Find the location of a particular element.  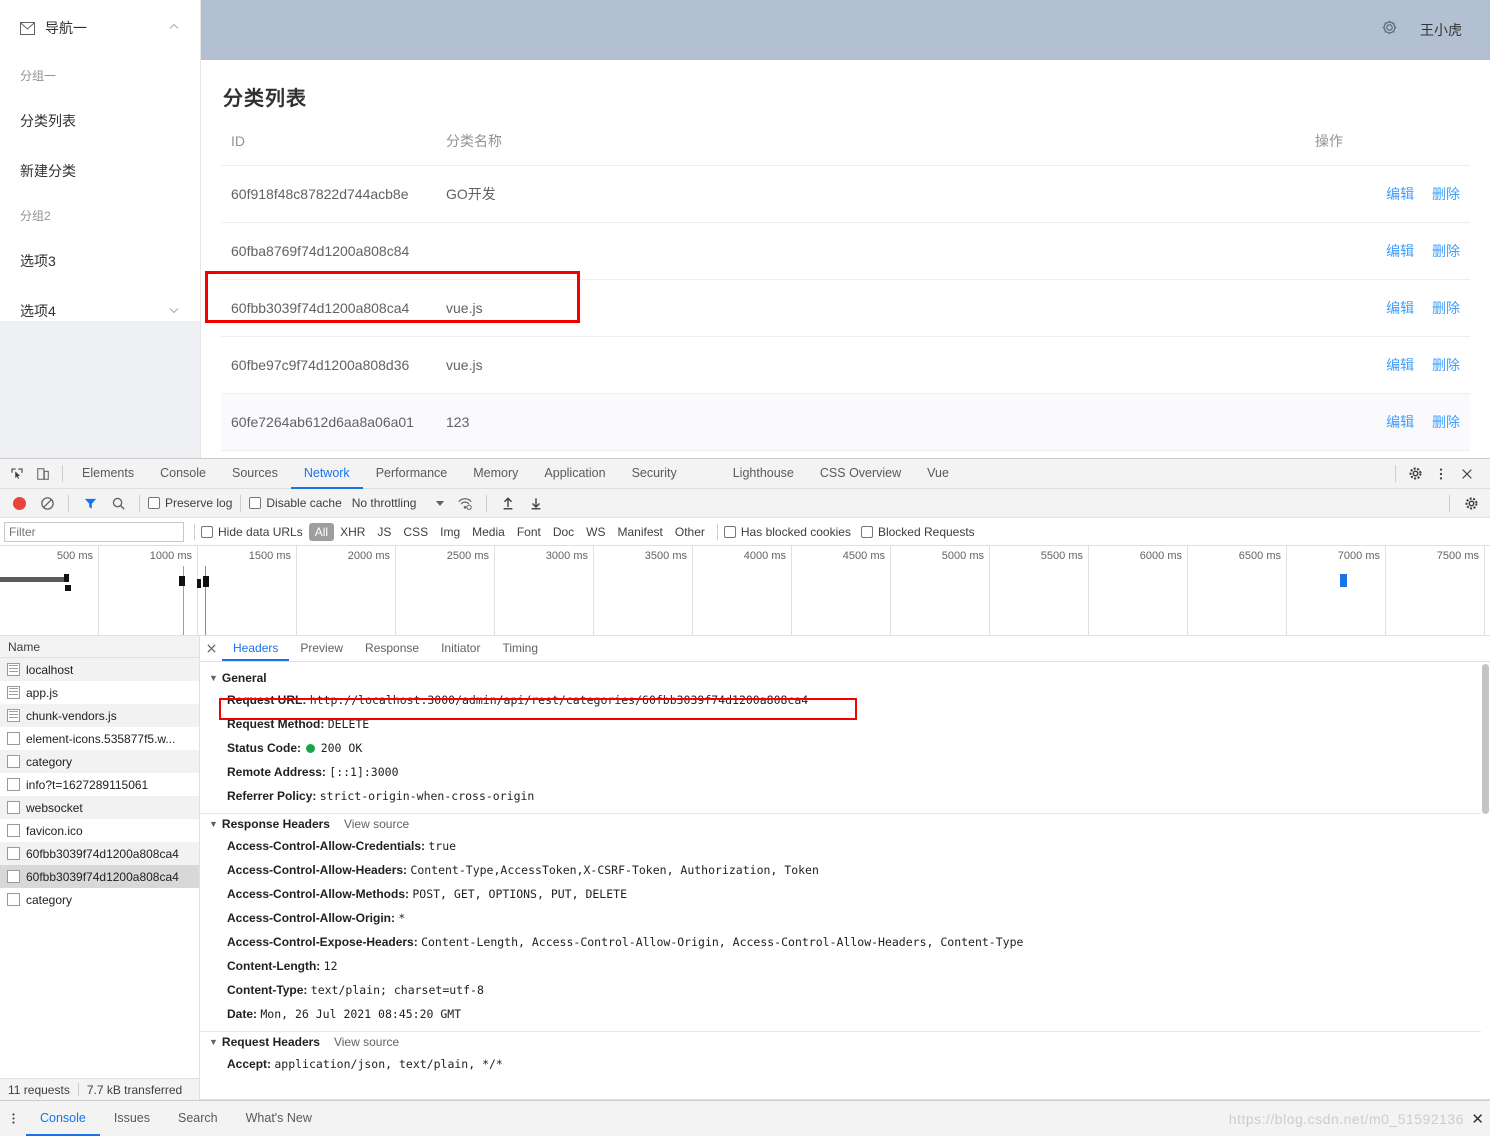

tab-initiator: Initiator is located at coordinates (460, 648).